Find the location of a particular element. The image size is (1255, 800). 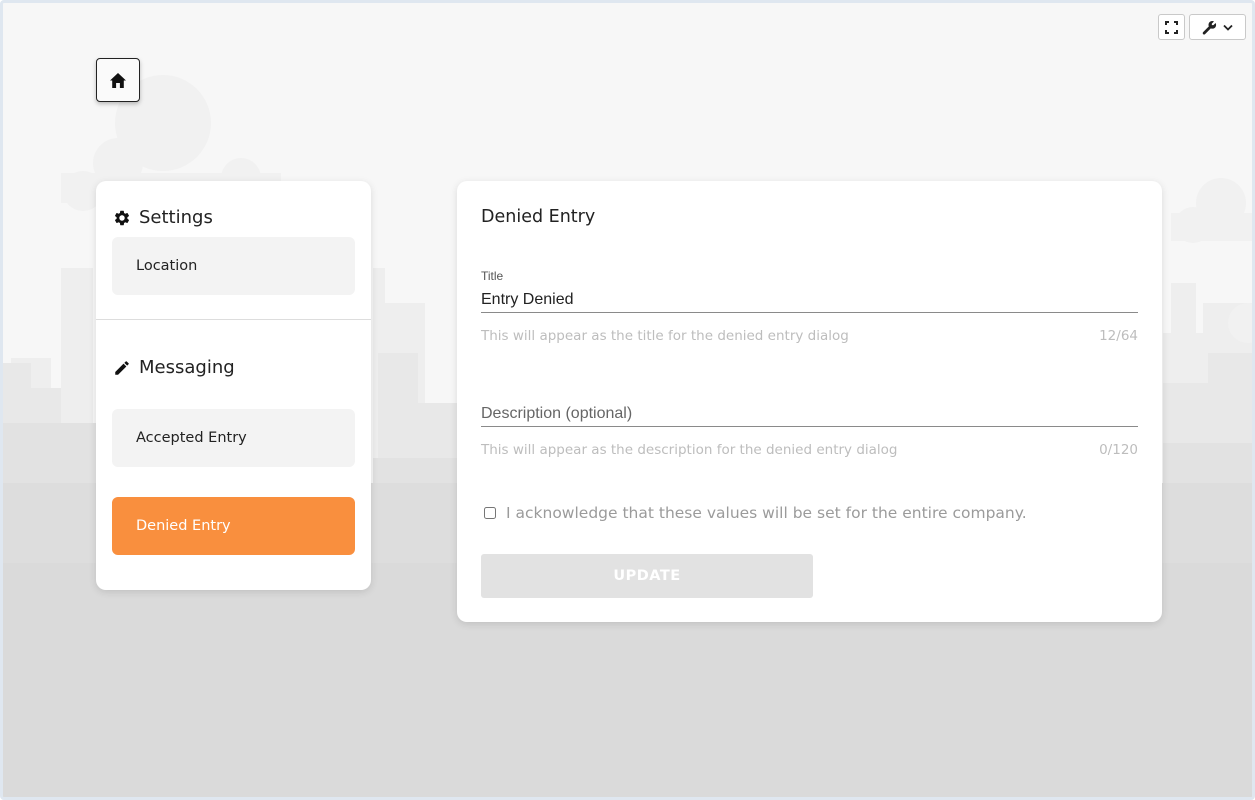

sidebar-item-location: Location is located at coordinates (233, 266).